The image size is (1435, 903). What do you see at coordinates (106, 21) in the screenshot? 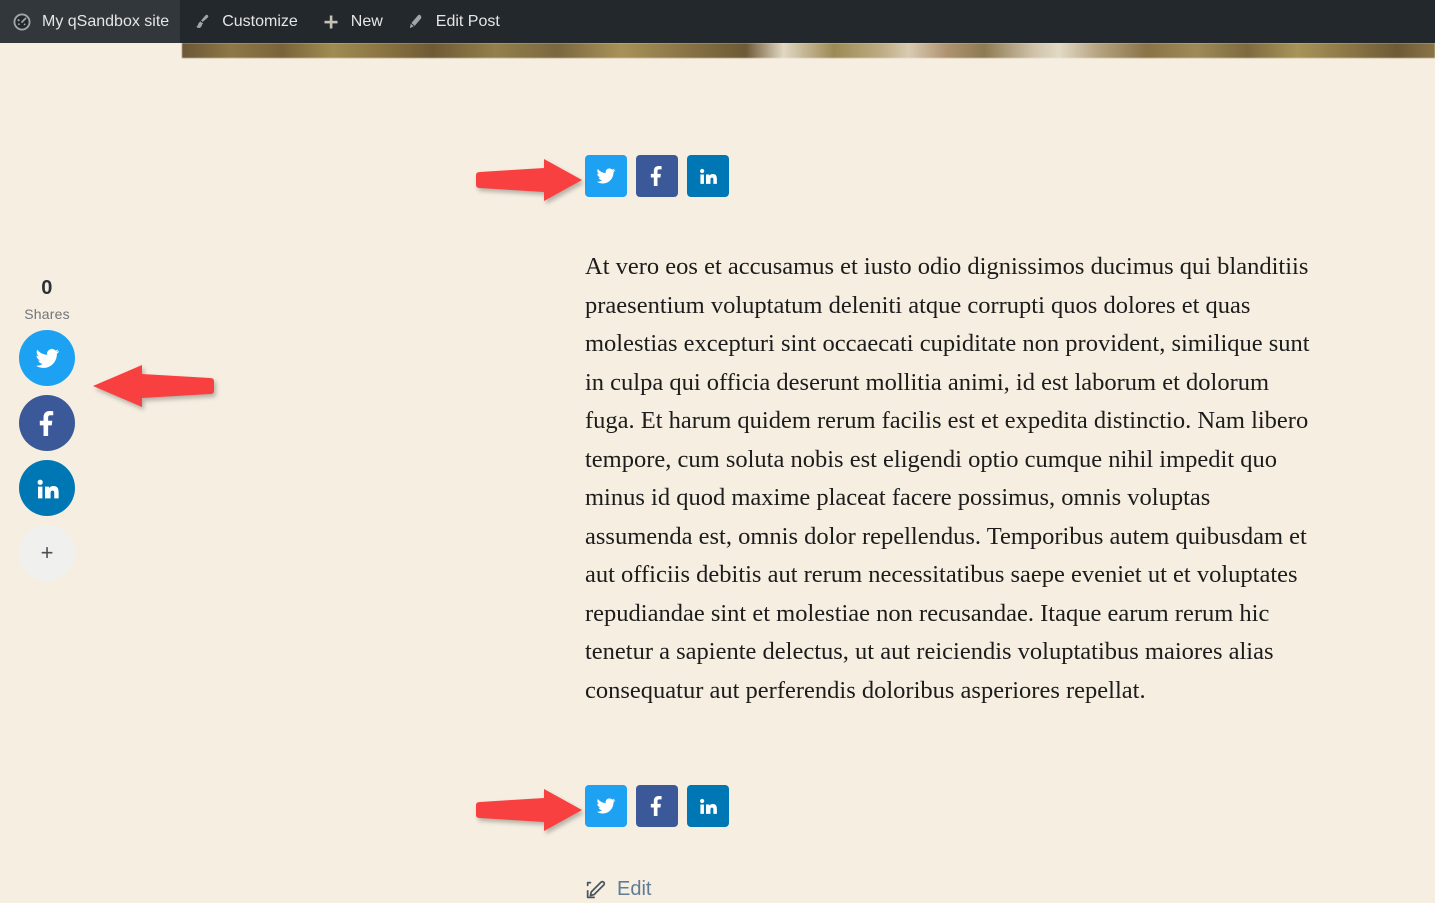
I see `admin-bar-site-name-label: My qSandbox site` at bounding box center [106, 21].